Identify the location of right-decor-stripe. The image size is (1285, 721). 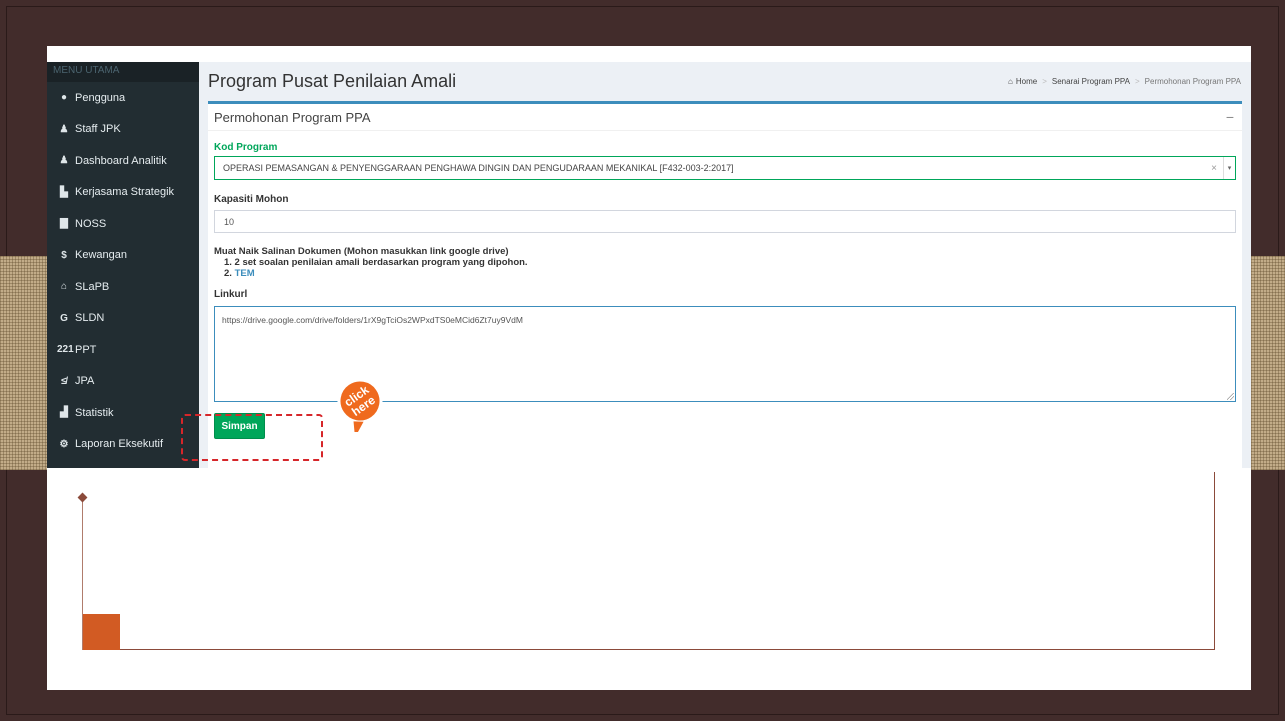
(1268, 363).